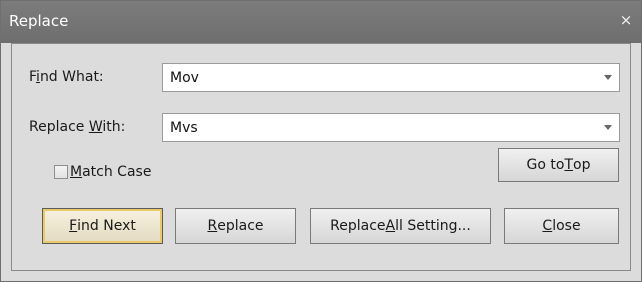  I want to click on match-case-label: Match Case, so click(110, 172).